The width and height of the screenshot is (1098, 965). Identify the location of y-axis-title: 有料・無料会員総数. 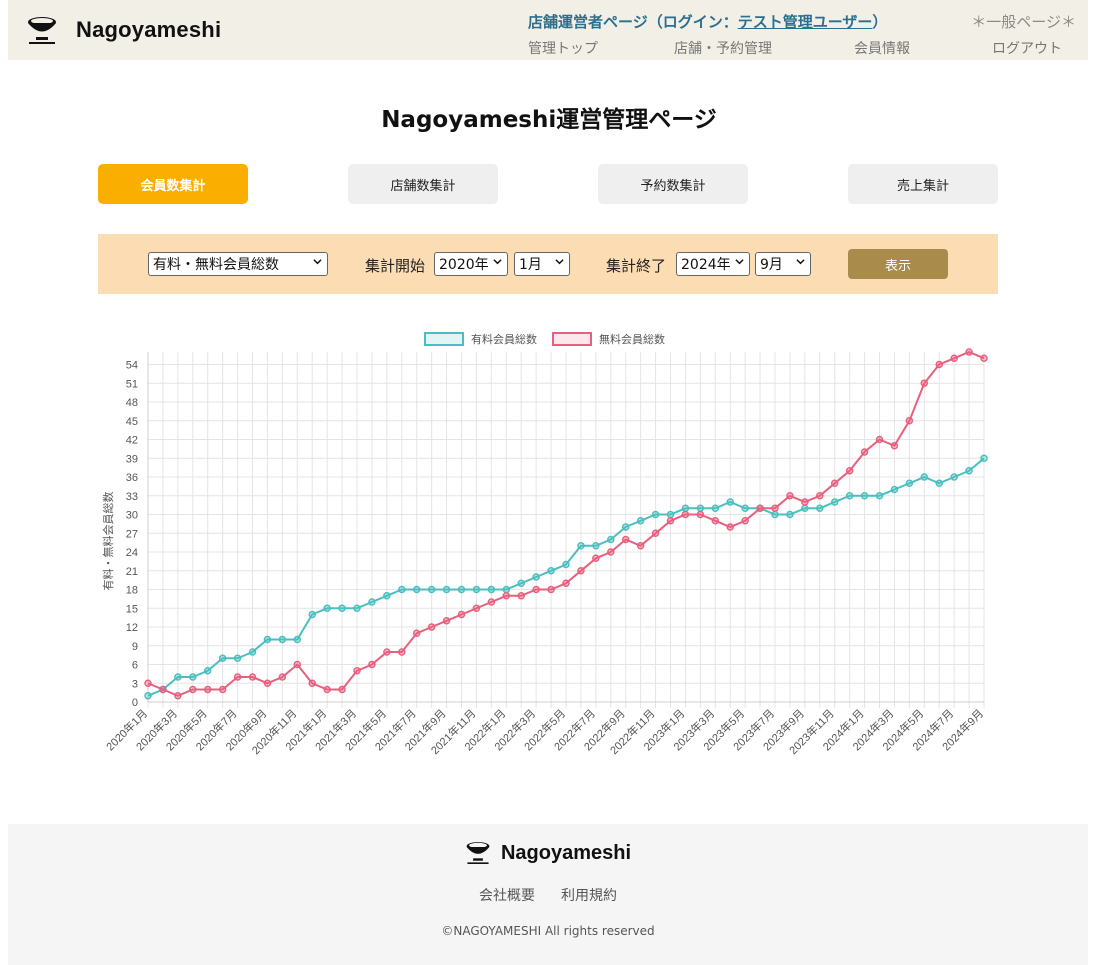
(108, 541).